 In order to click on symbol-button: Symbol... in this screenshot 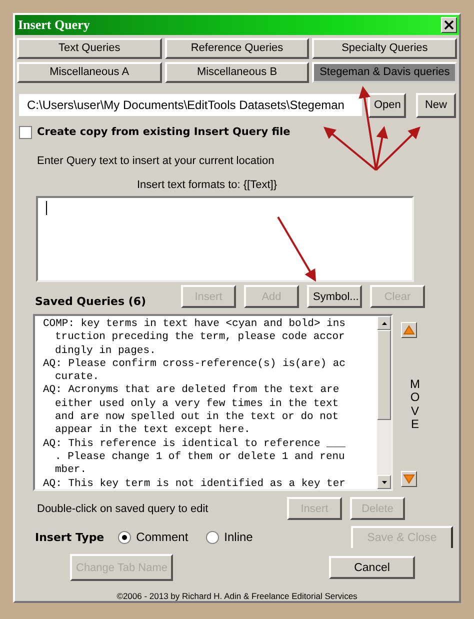, I will do `click(334, 296)`.